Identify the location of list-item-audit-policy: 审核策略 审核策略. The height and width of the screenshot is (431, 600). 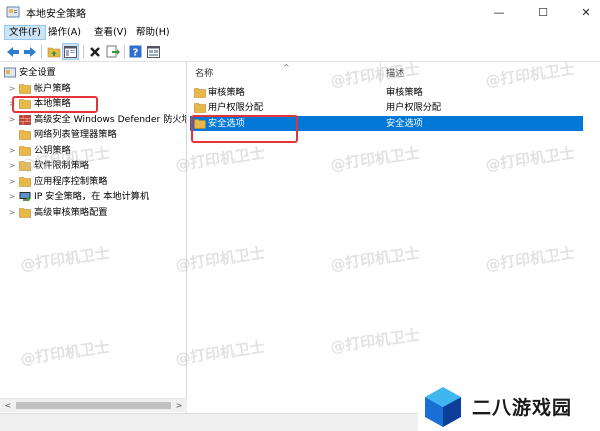
(386, 92).